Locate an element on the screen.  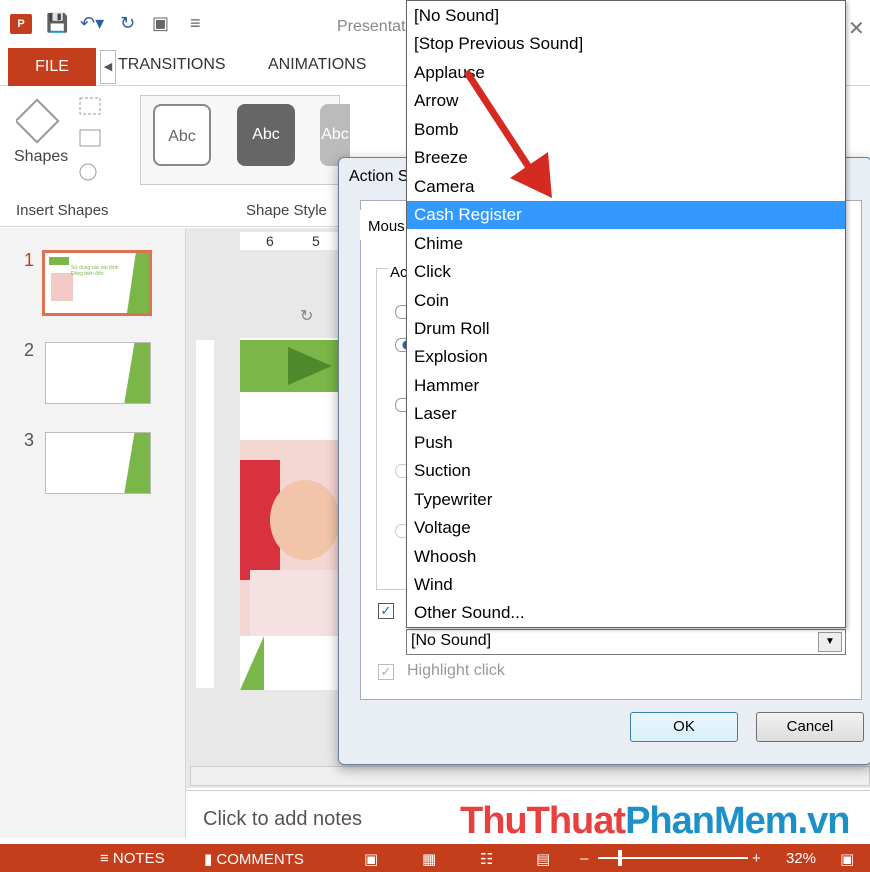
shape-styles-label: Shape Style is located at coordinates (286, 210).